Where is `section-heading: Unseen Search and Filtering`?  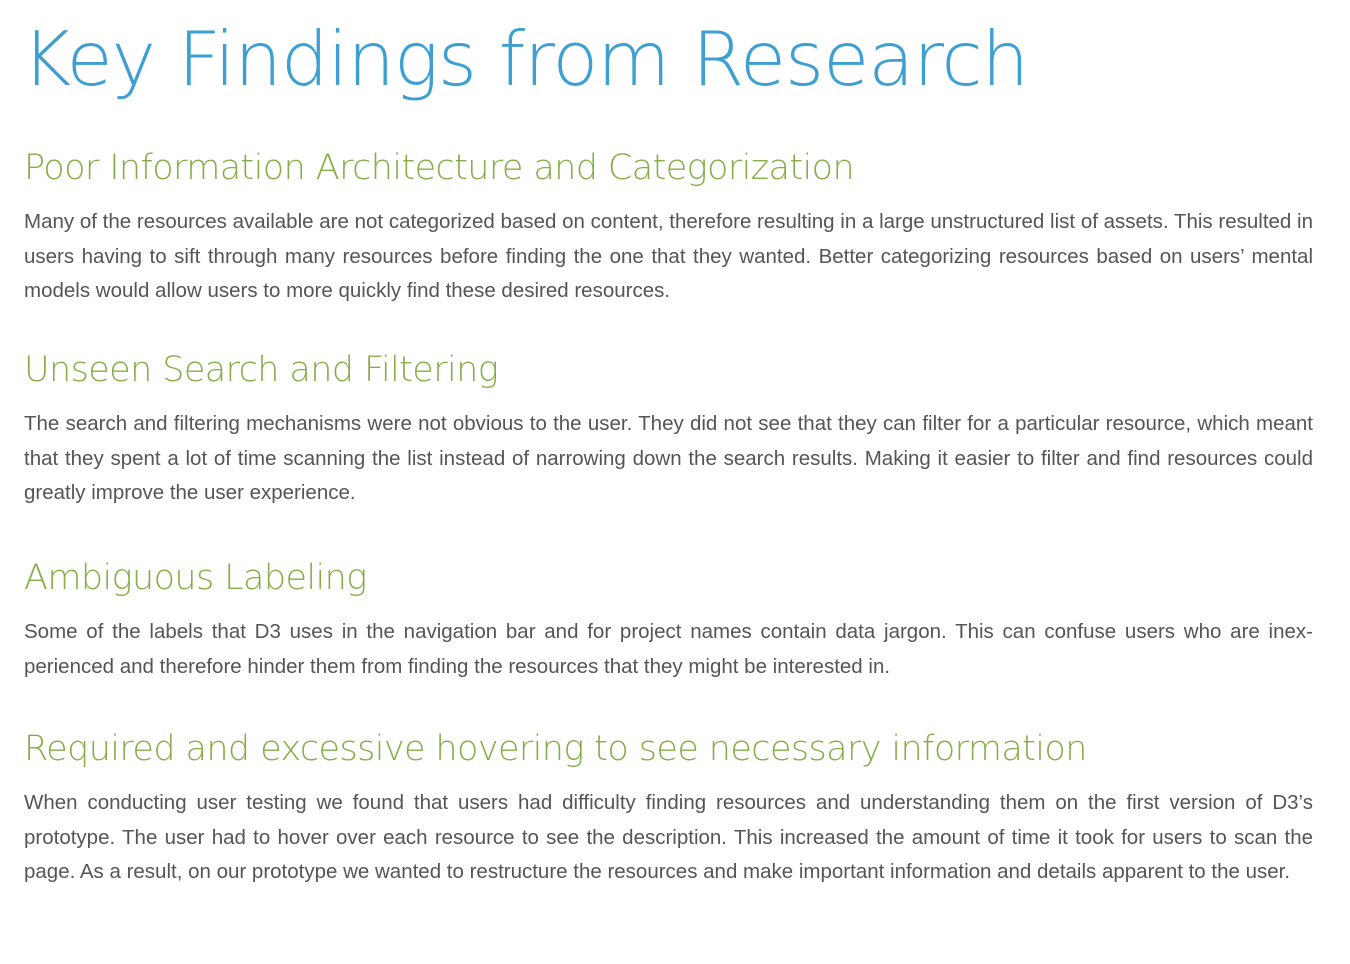
section-heading: Unseen Search and Filtering is located at coordinates (261, 370).